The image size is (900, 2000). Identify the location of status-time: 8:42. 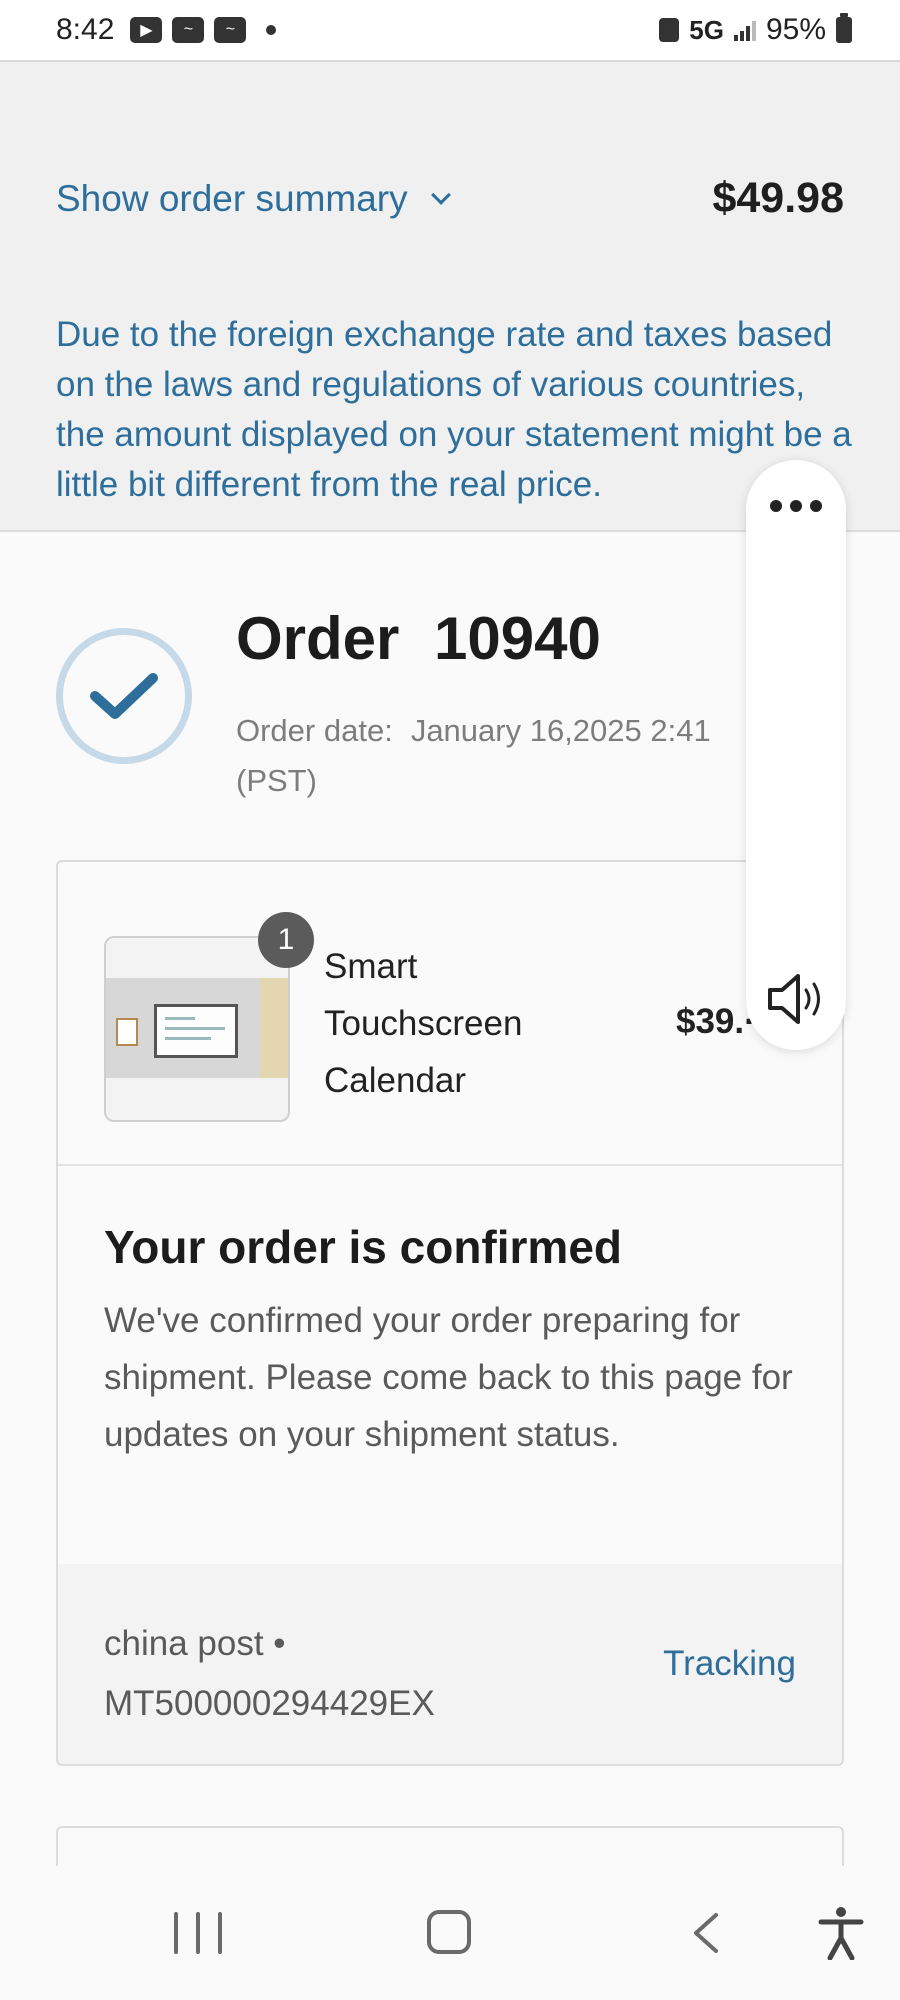
(85, 29).